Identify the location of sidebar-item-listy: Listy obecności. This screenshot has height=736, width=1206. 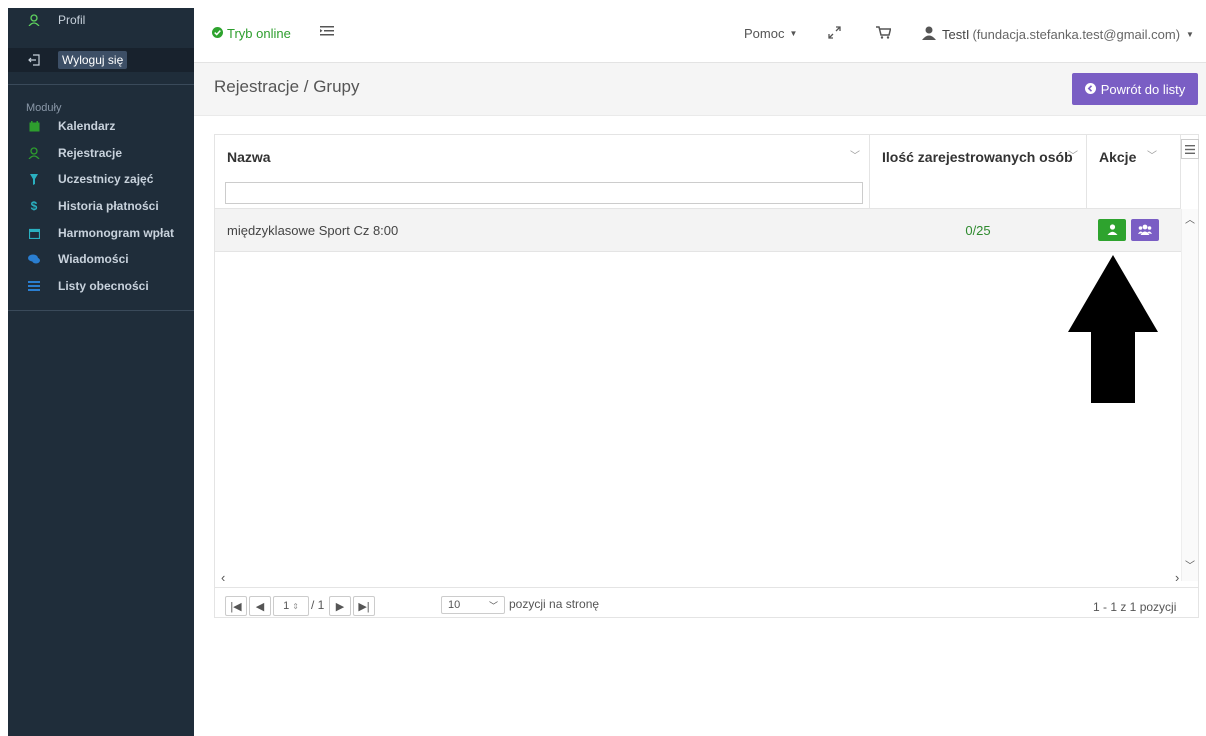
(101, 286).